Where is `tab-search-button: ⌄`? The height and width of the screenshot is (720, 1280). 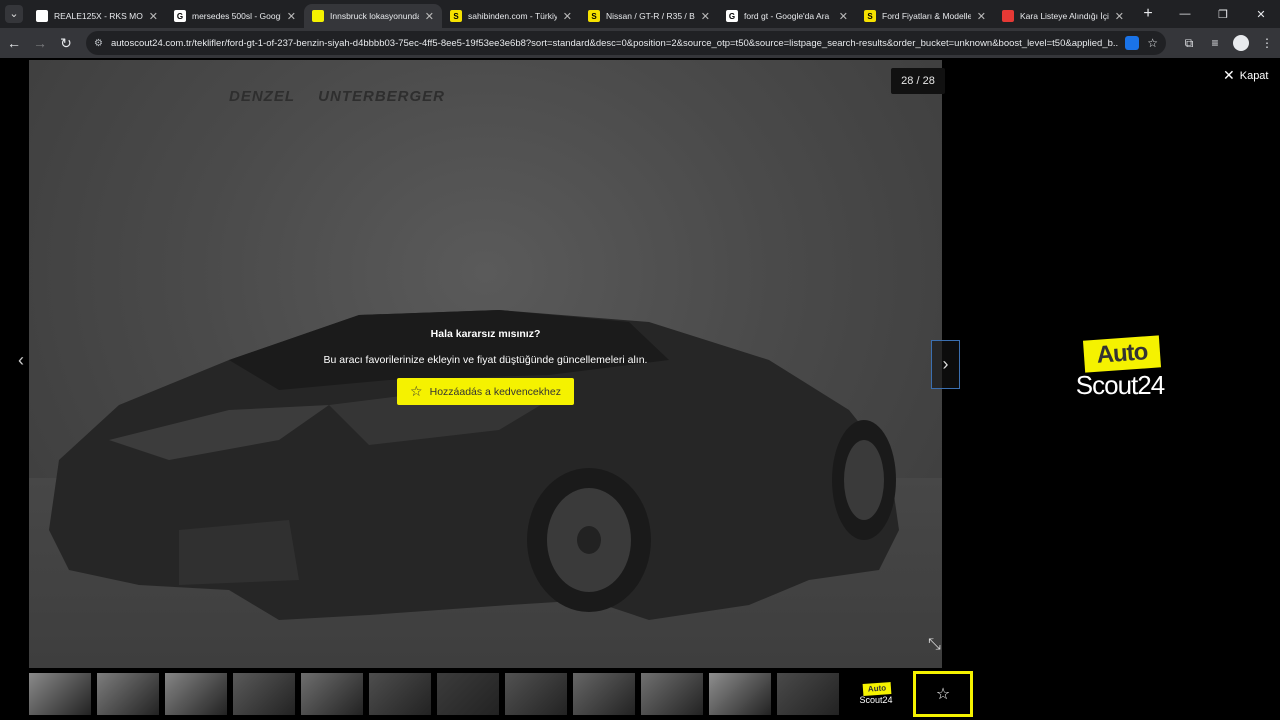 tab-search-button: ⌄ is located at coordinates (14, 14).